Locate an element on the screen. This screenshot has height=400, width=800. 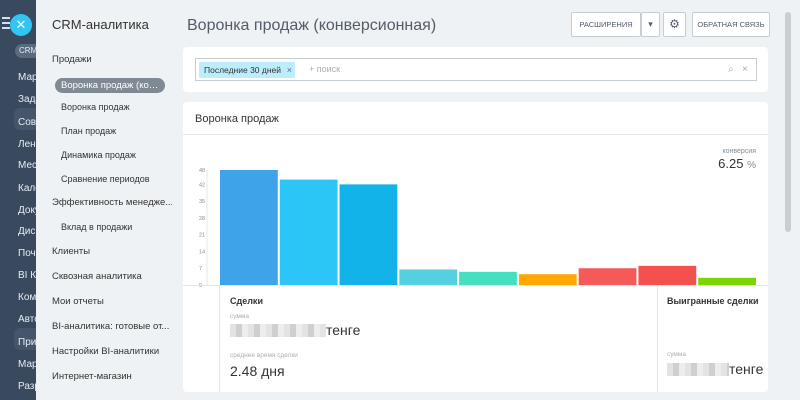
hamburger-icon is located at coordinates (6, 25).